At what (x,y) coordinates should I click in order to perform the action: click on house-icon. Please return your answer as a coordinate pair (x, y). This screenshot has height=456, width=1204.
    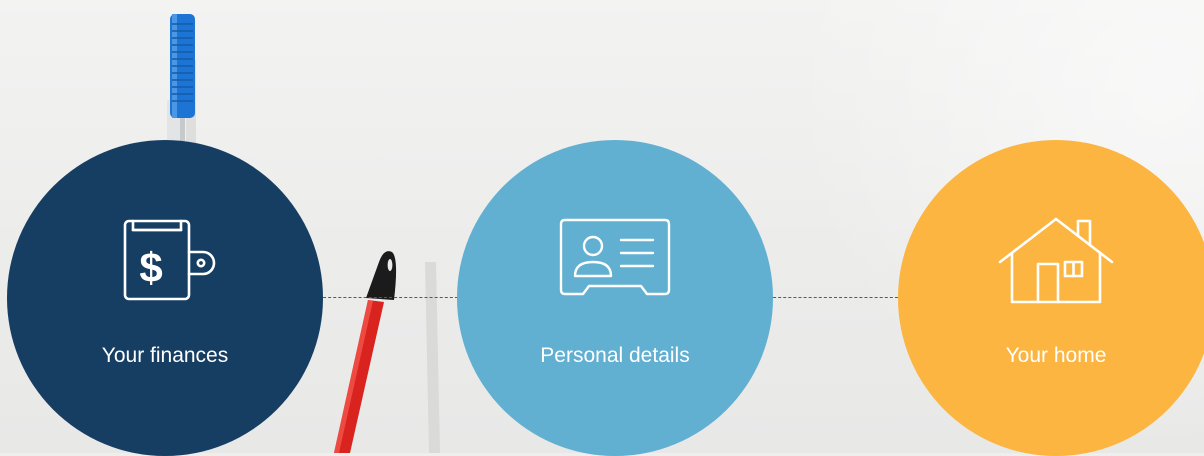
    Looking at the image, I should click on (1056, 260).